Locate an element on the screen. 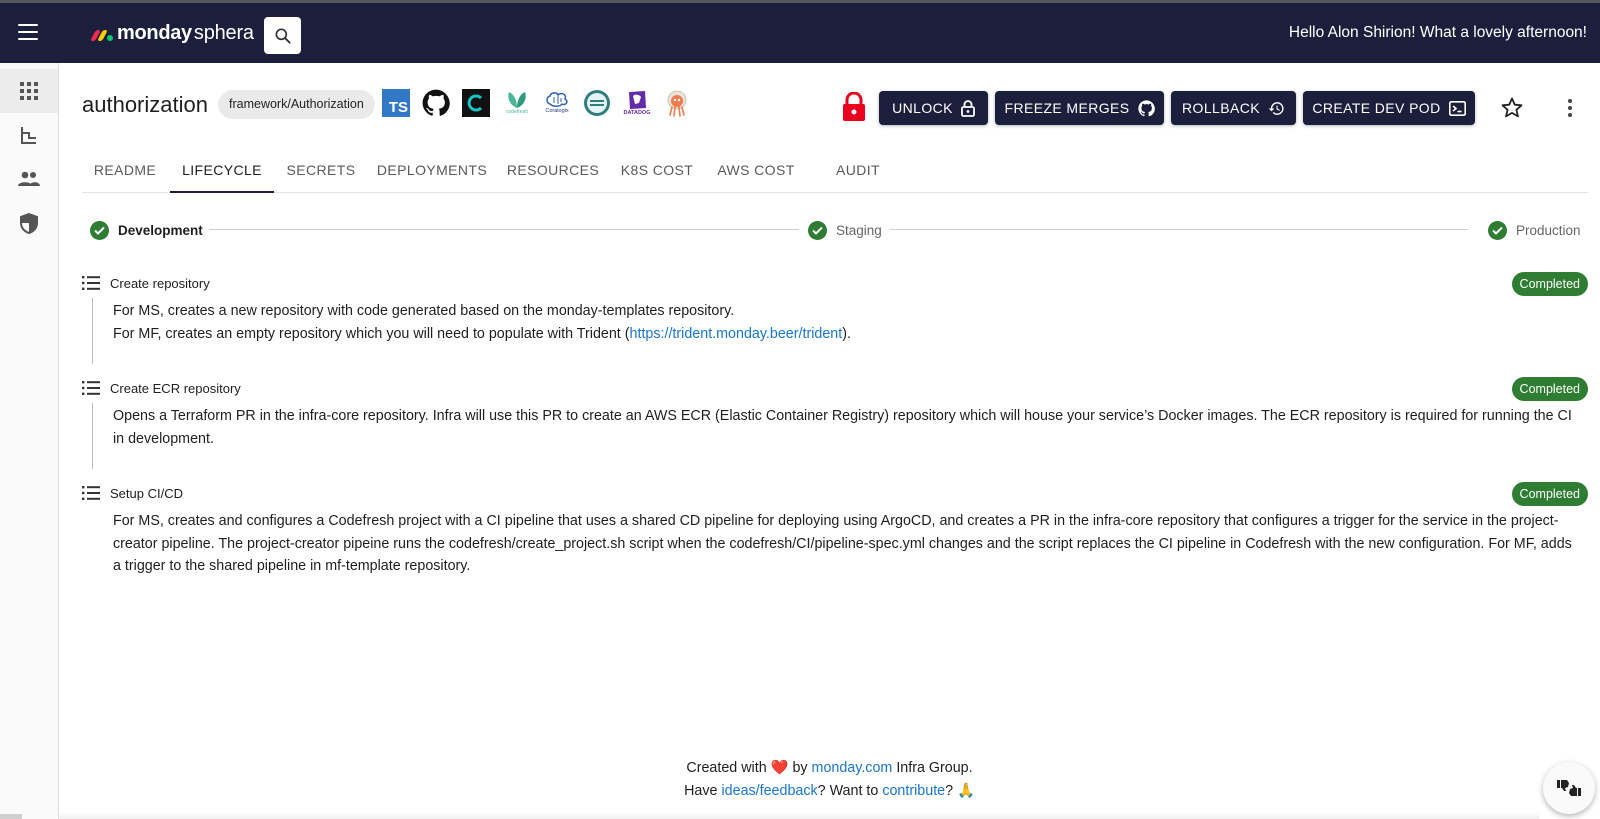  typescript-icon: TS is located at coordinates (396, 103).